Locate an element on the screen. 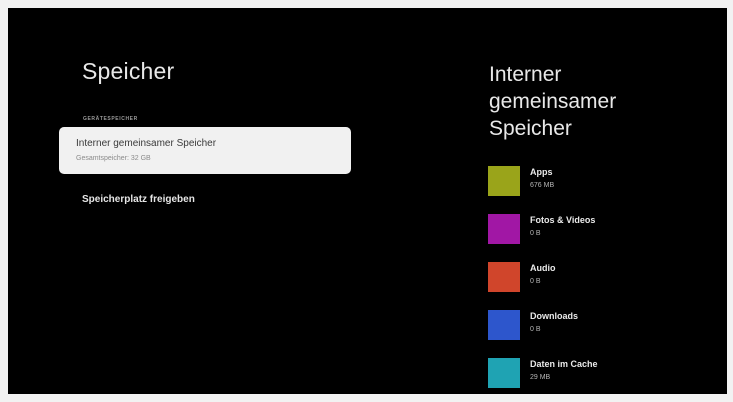  category-apps: Apps 676 MB is located at coordinates (603, 182).